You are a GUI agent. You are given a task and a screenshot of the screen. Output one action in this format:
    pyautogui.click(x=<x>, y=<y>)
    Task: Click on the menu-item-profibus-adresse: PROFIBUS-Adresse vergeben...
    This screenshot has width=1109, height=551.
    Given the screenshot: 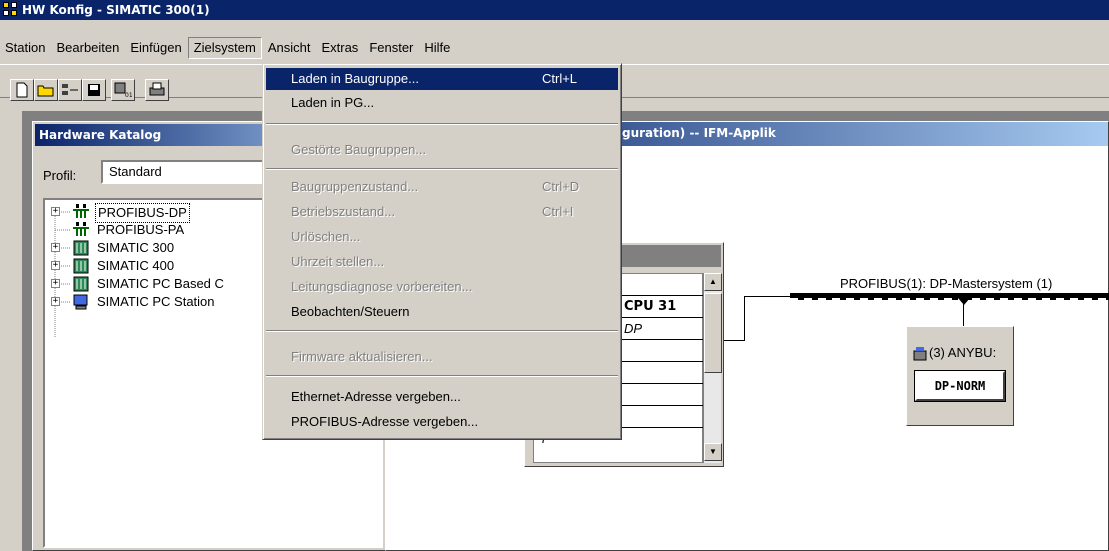 What is the action you would take?
    pyautogui.click(x=442, y=422)
    